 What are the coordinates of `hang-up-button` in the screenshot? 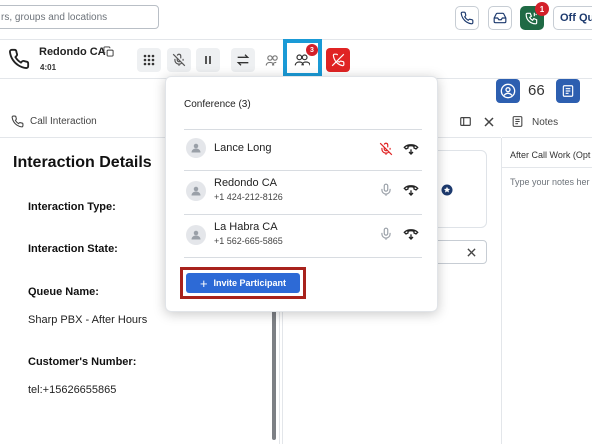 It's located at (338, 60).